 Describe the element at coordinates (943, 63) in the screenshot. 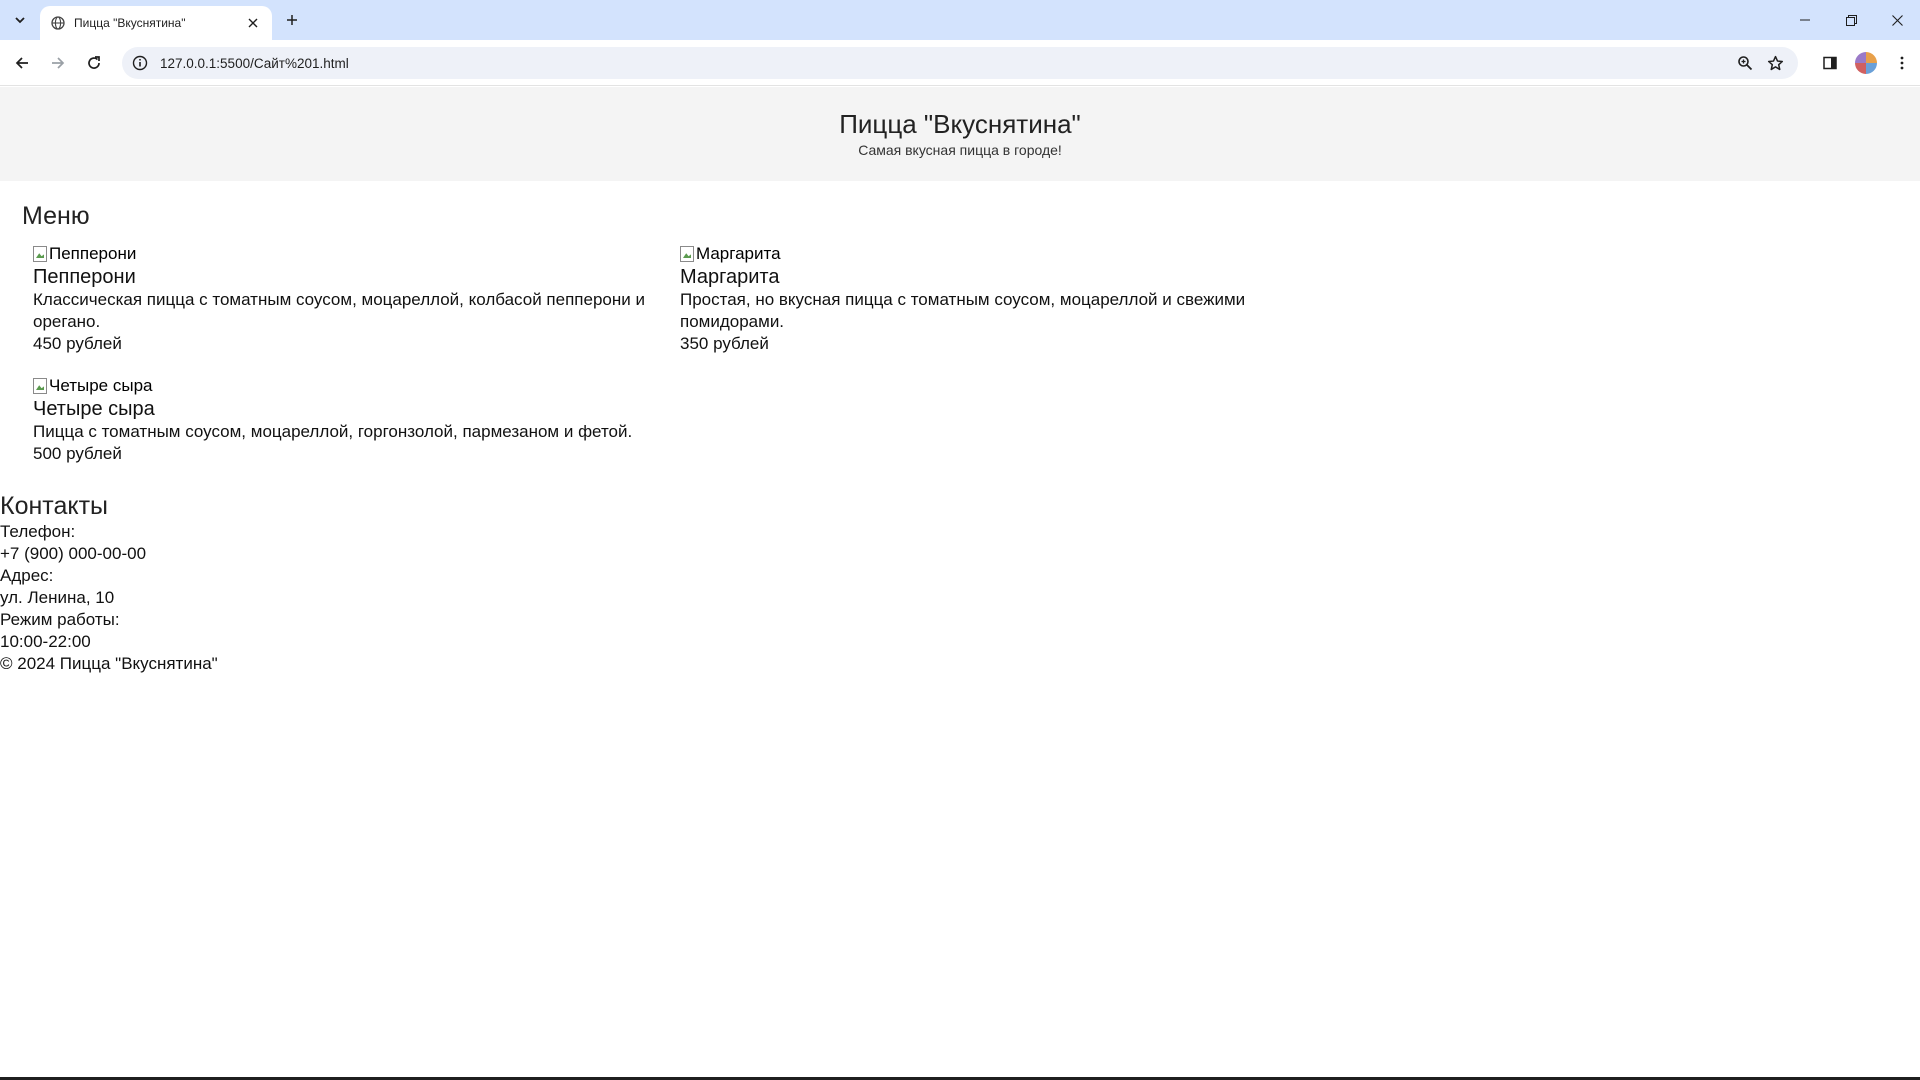

I see `url-text: 127.0.0.1:5500/Сайт%201.html` at that location.